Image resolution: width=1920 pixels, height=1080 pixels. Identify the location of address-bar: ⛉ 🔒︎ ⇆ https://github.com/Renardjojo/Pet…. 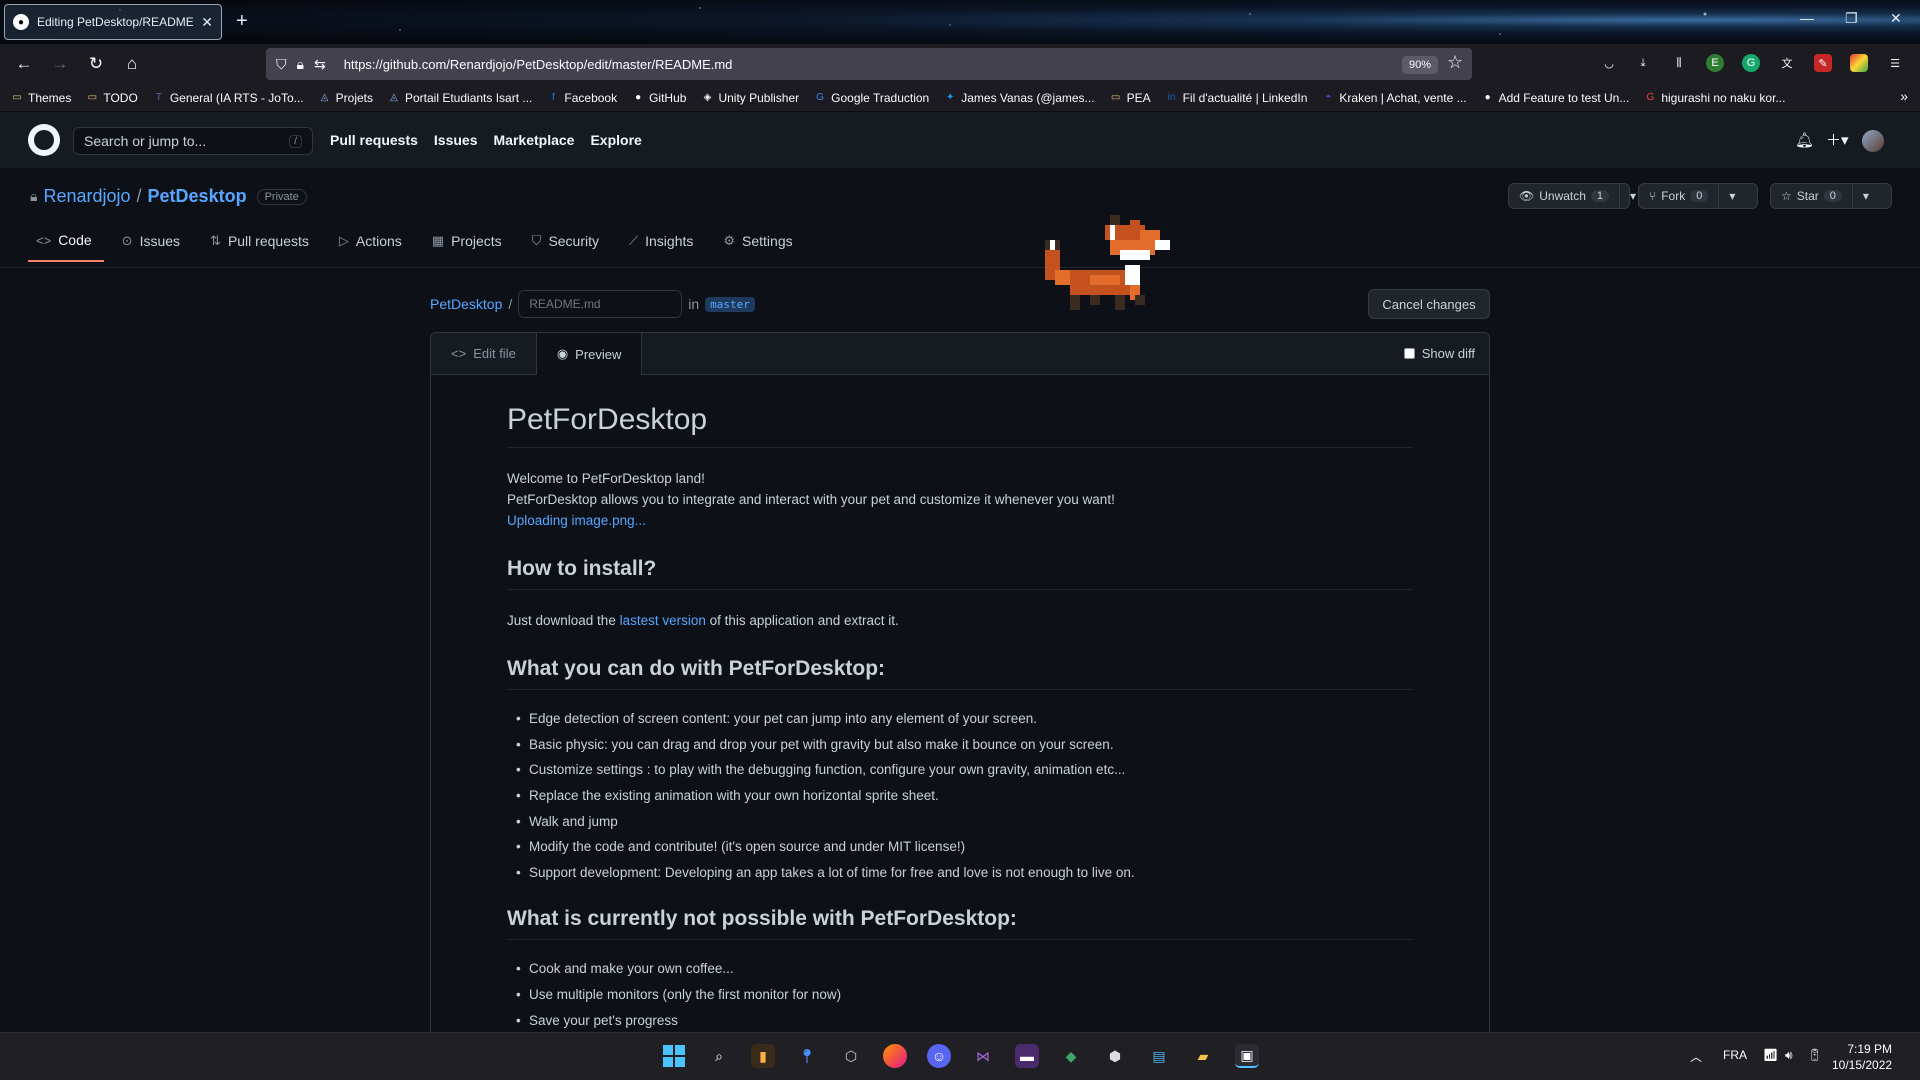
(869, 64).